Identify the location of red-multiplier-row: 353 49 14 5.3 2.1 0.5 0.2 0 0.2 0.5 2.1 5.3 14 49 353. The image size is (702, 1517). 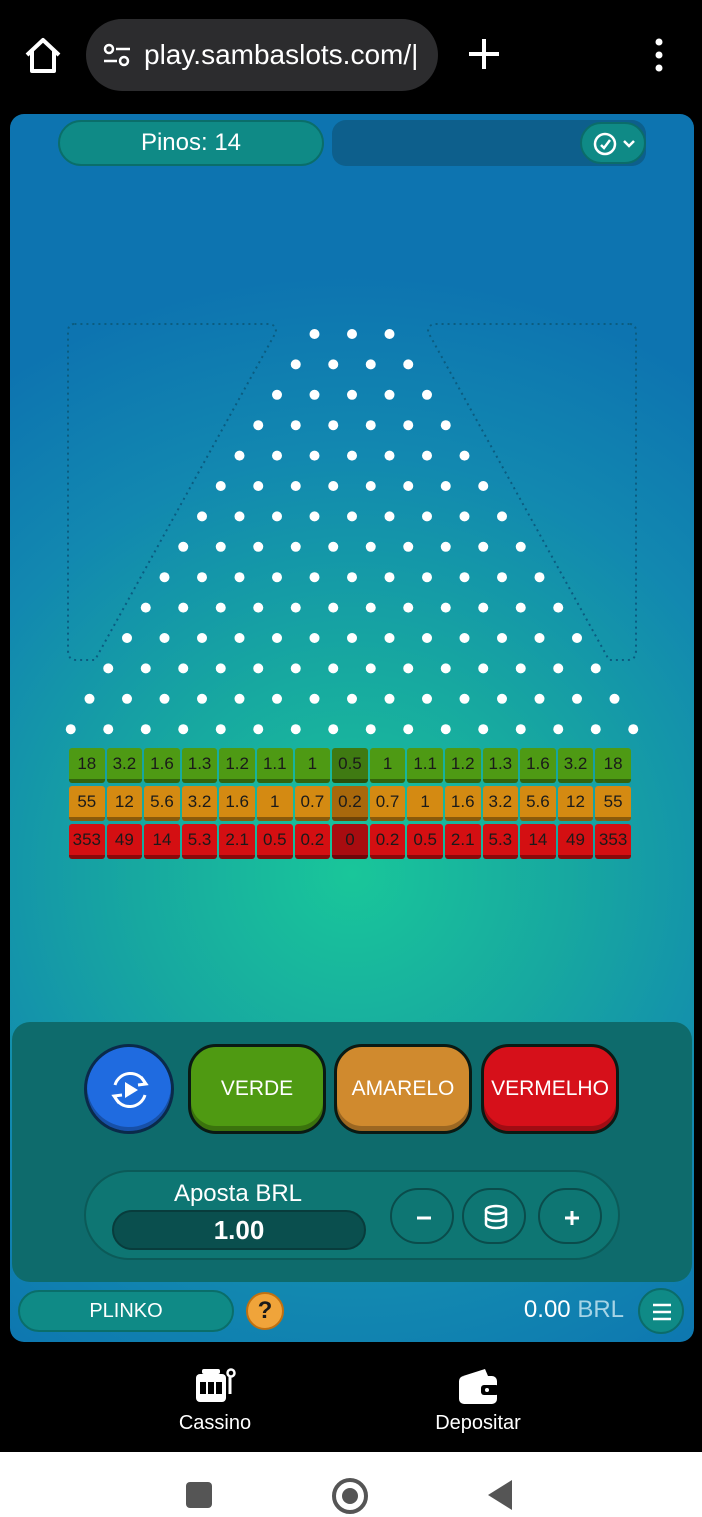
(352, 841).